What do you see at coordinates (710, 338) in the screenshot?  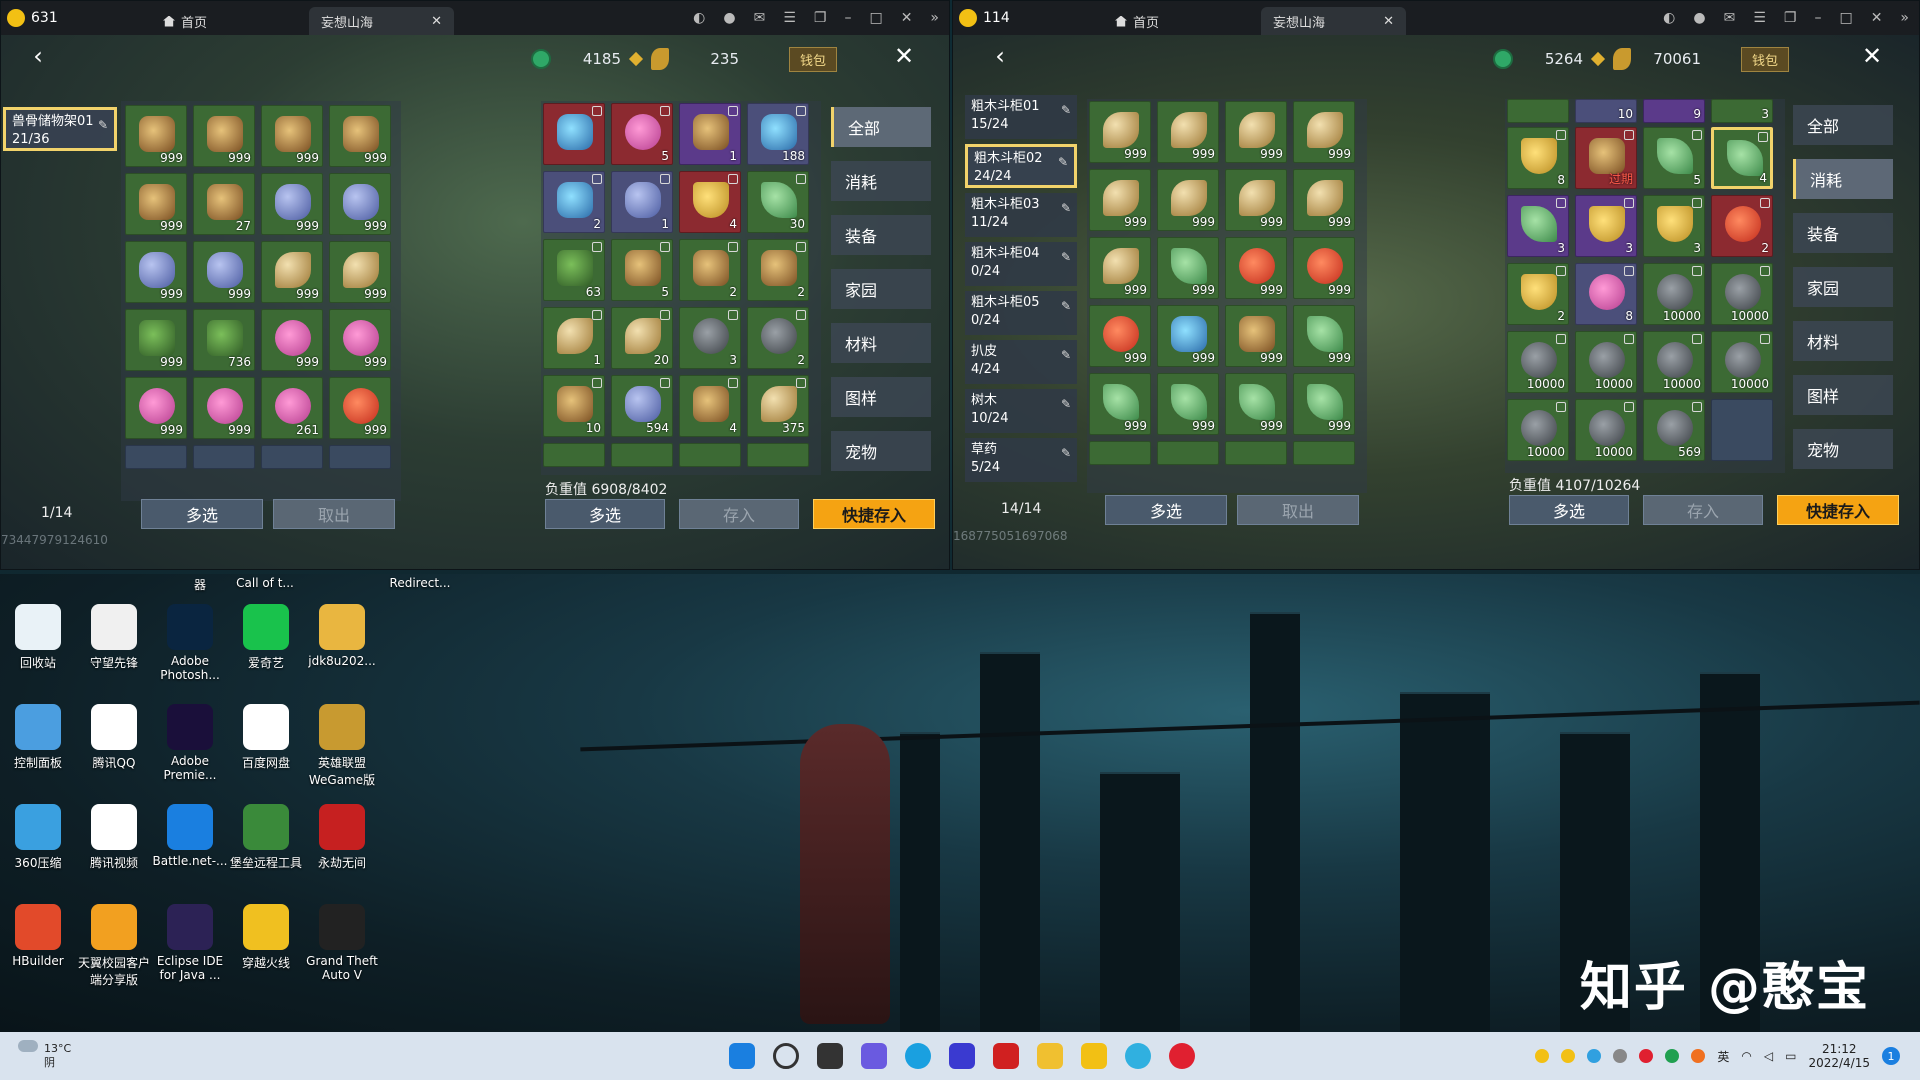 I see `bag-slot: 3` at bounding box center [710, 338].